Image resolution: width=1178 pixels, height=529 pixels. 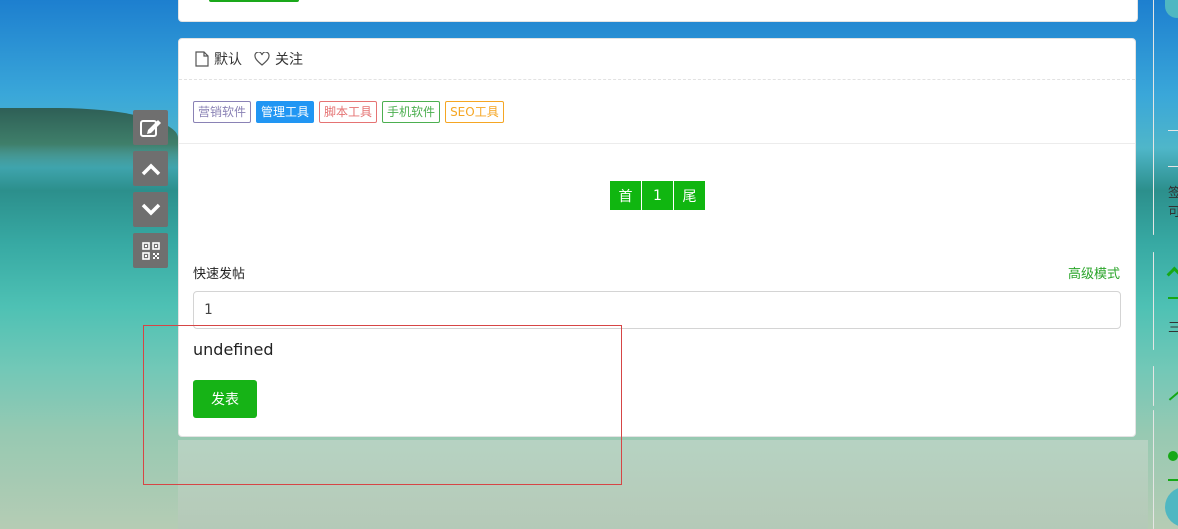 I want to click on tag-script-tools: 脚本工具, so click(x=348, y=111).